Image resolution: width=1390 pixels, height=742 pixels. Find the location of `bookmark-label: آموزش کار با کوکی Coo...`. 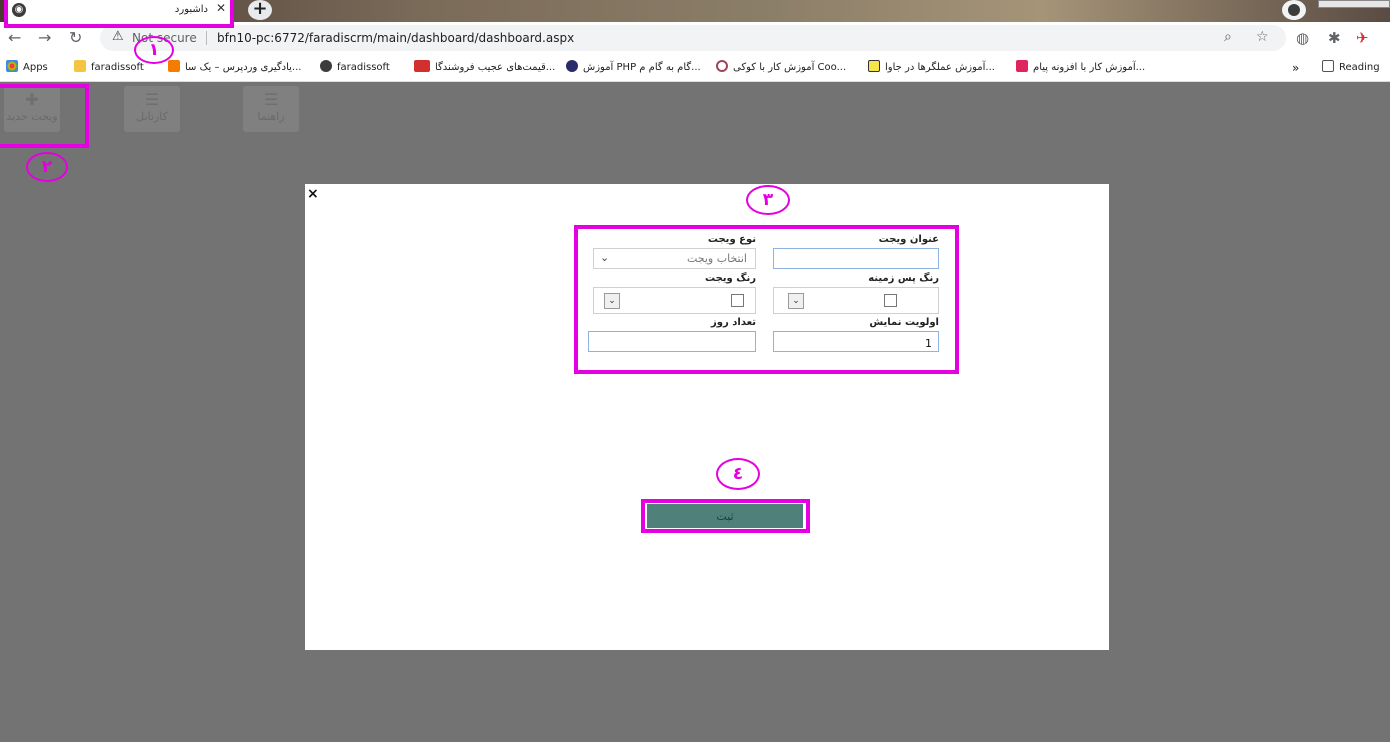

bookmark-label: آموزش کار با کوکی Coo... is located at coordinates (790, 67).